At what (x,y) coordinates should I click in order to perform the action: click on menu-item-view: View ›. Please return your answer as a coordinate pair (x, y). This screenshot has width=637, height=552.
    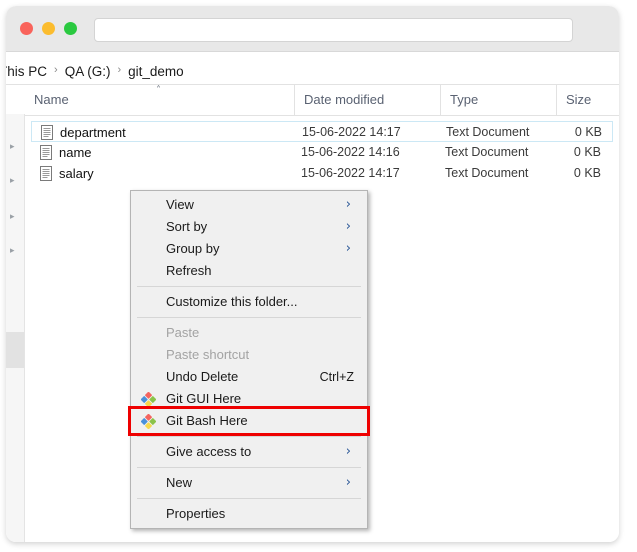
    Looking at the image, I should click on (249, 205).